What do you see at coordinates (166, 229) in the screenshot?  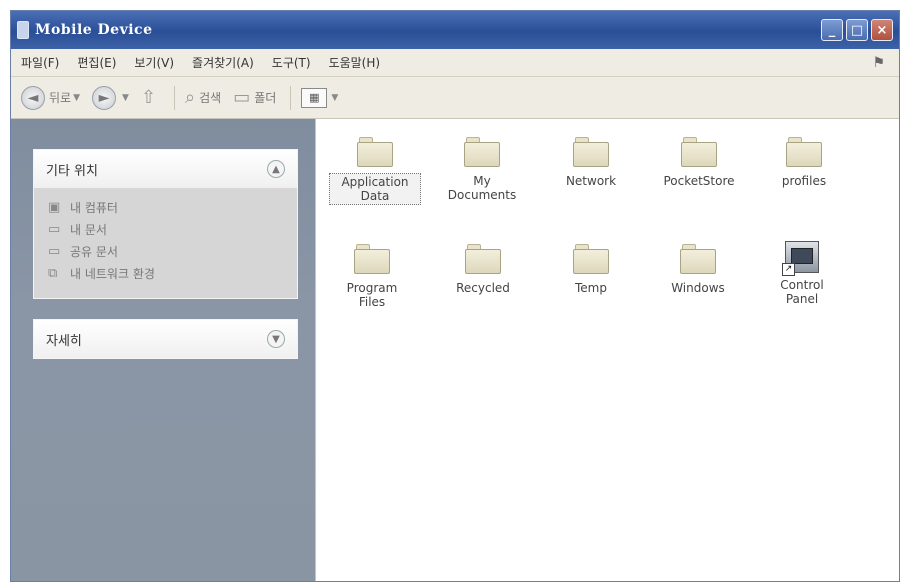 I see `link-my-documents: ▭ 내 문서` at bounding box center [166, 229].